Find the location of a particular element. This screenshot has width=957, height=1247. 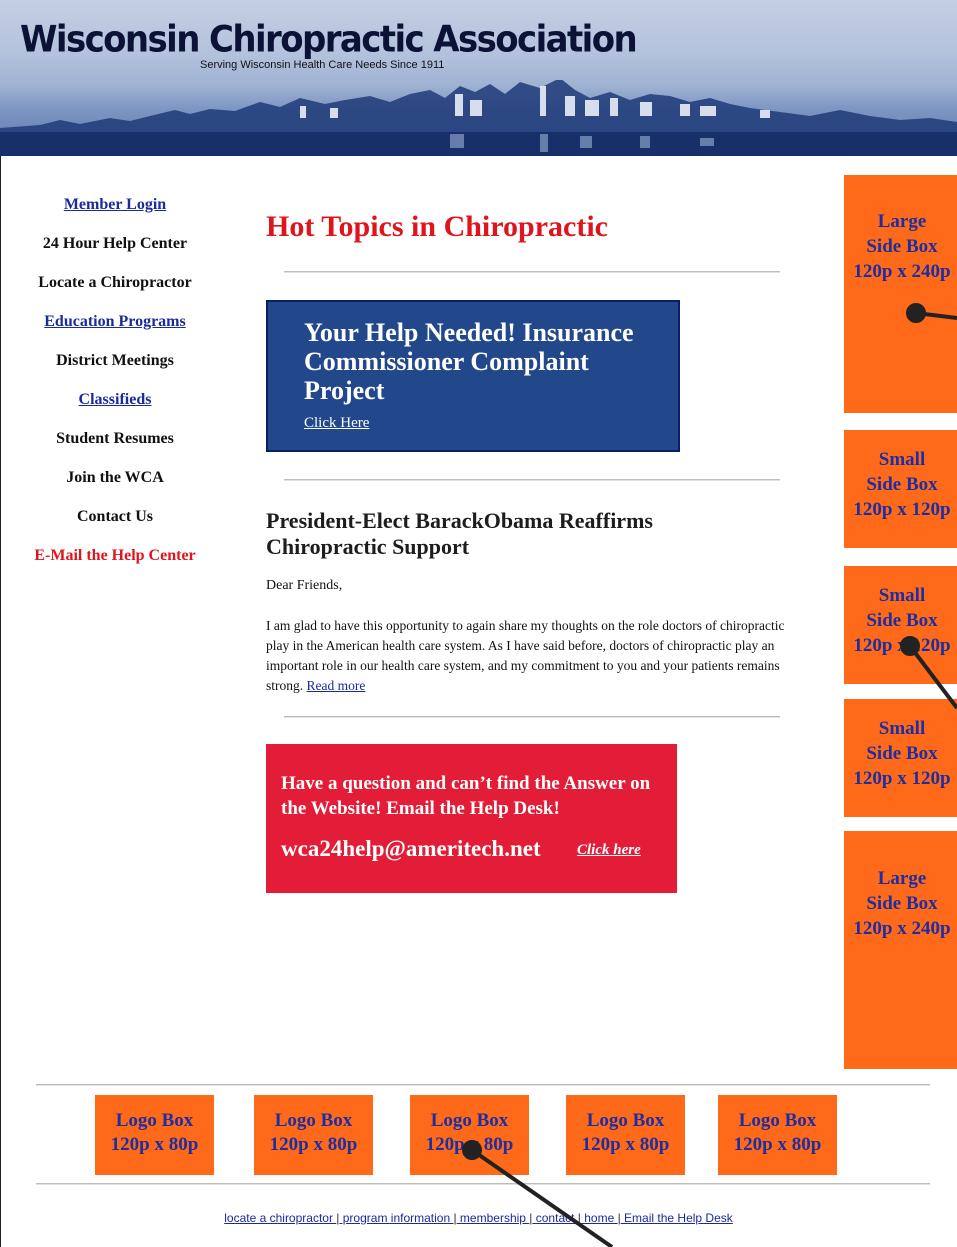

logo-box-4: Logo Box 120p x 80p is located at coordinates (625, 1135).